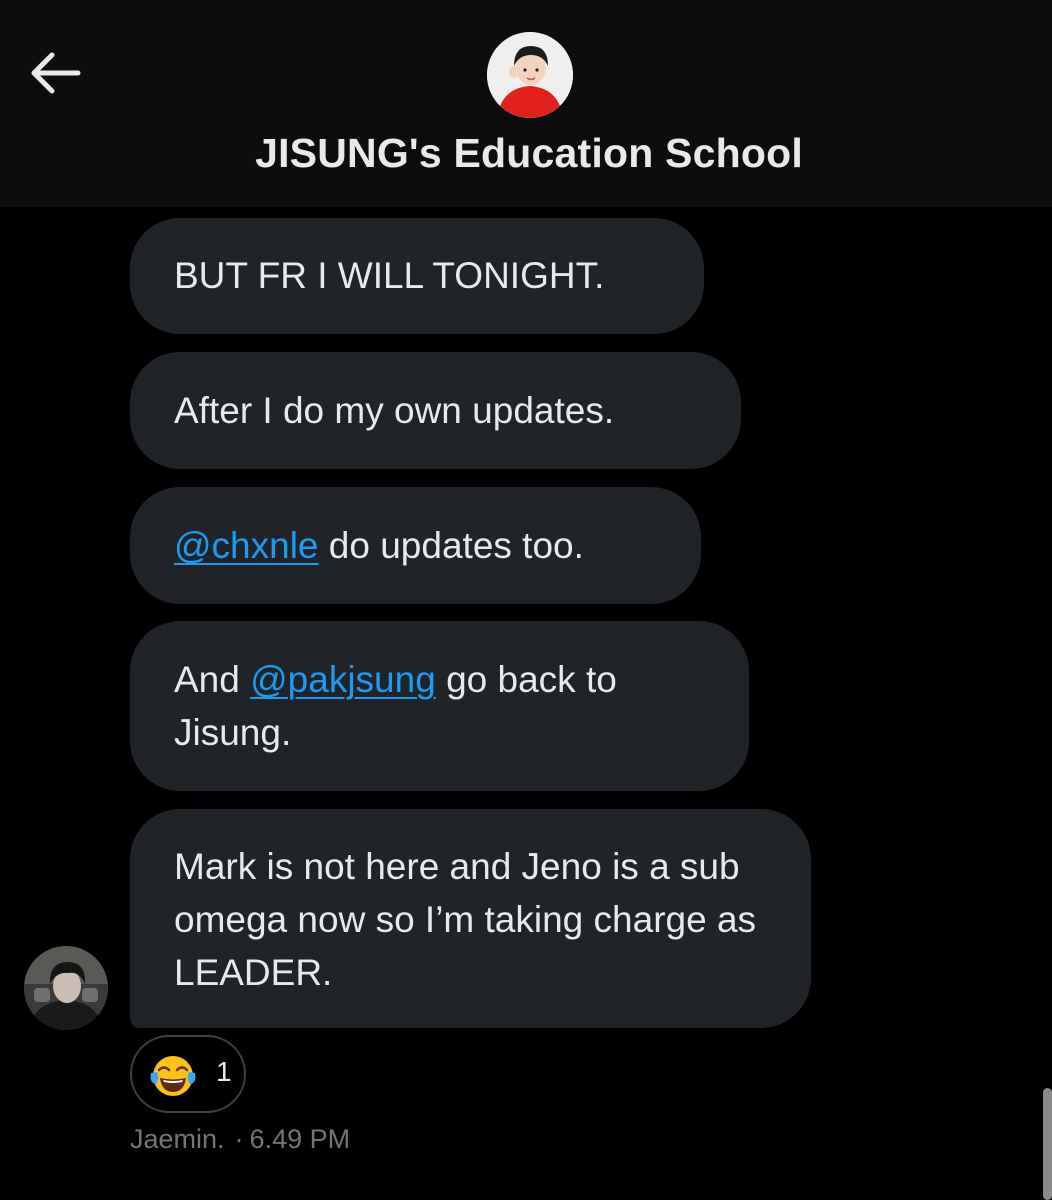 The height and width of the screenshot is (1200, 1052). I want to click on message-text: BUT FR I WILL TONIGHT., so click(389, 275).